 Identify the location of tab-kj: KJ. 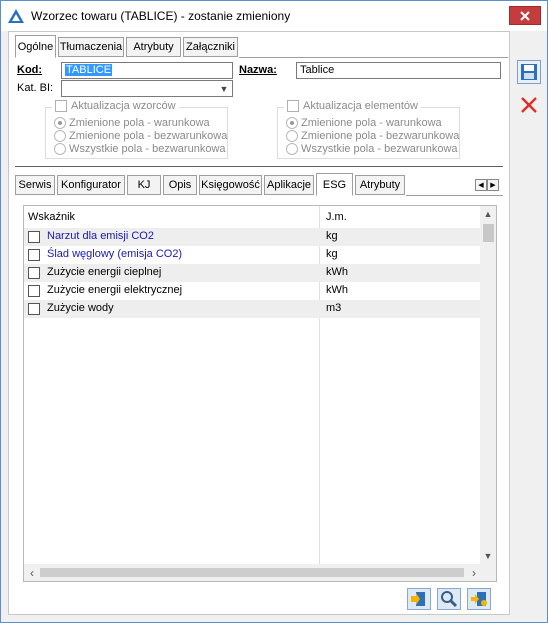
(144, 185).